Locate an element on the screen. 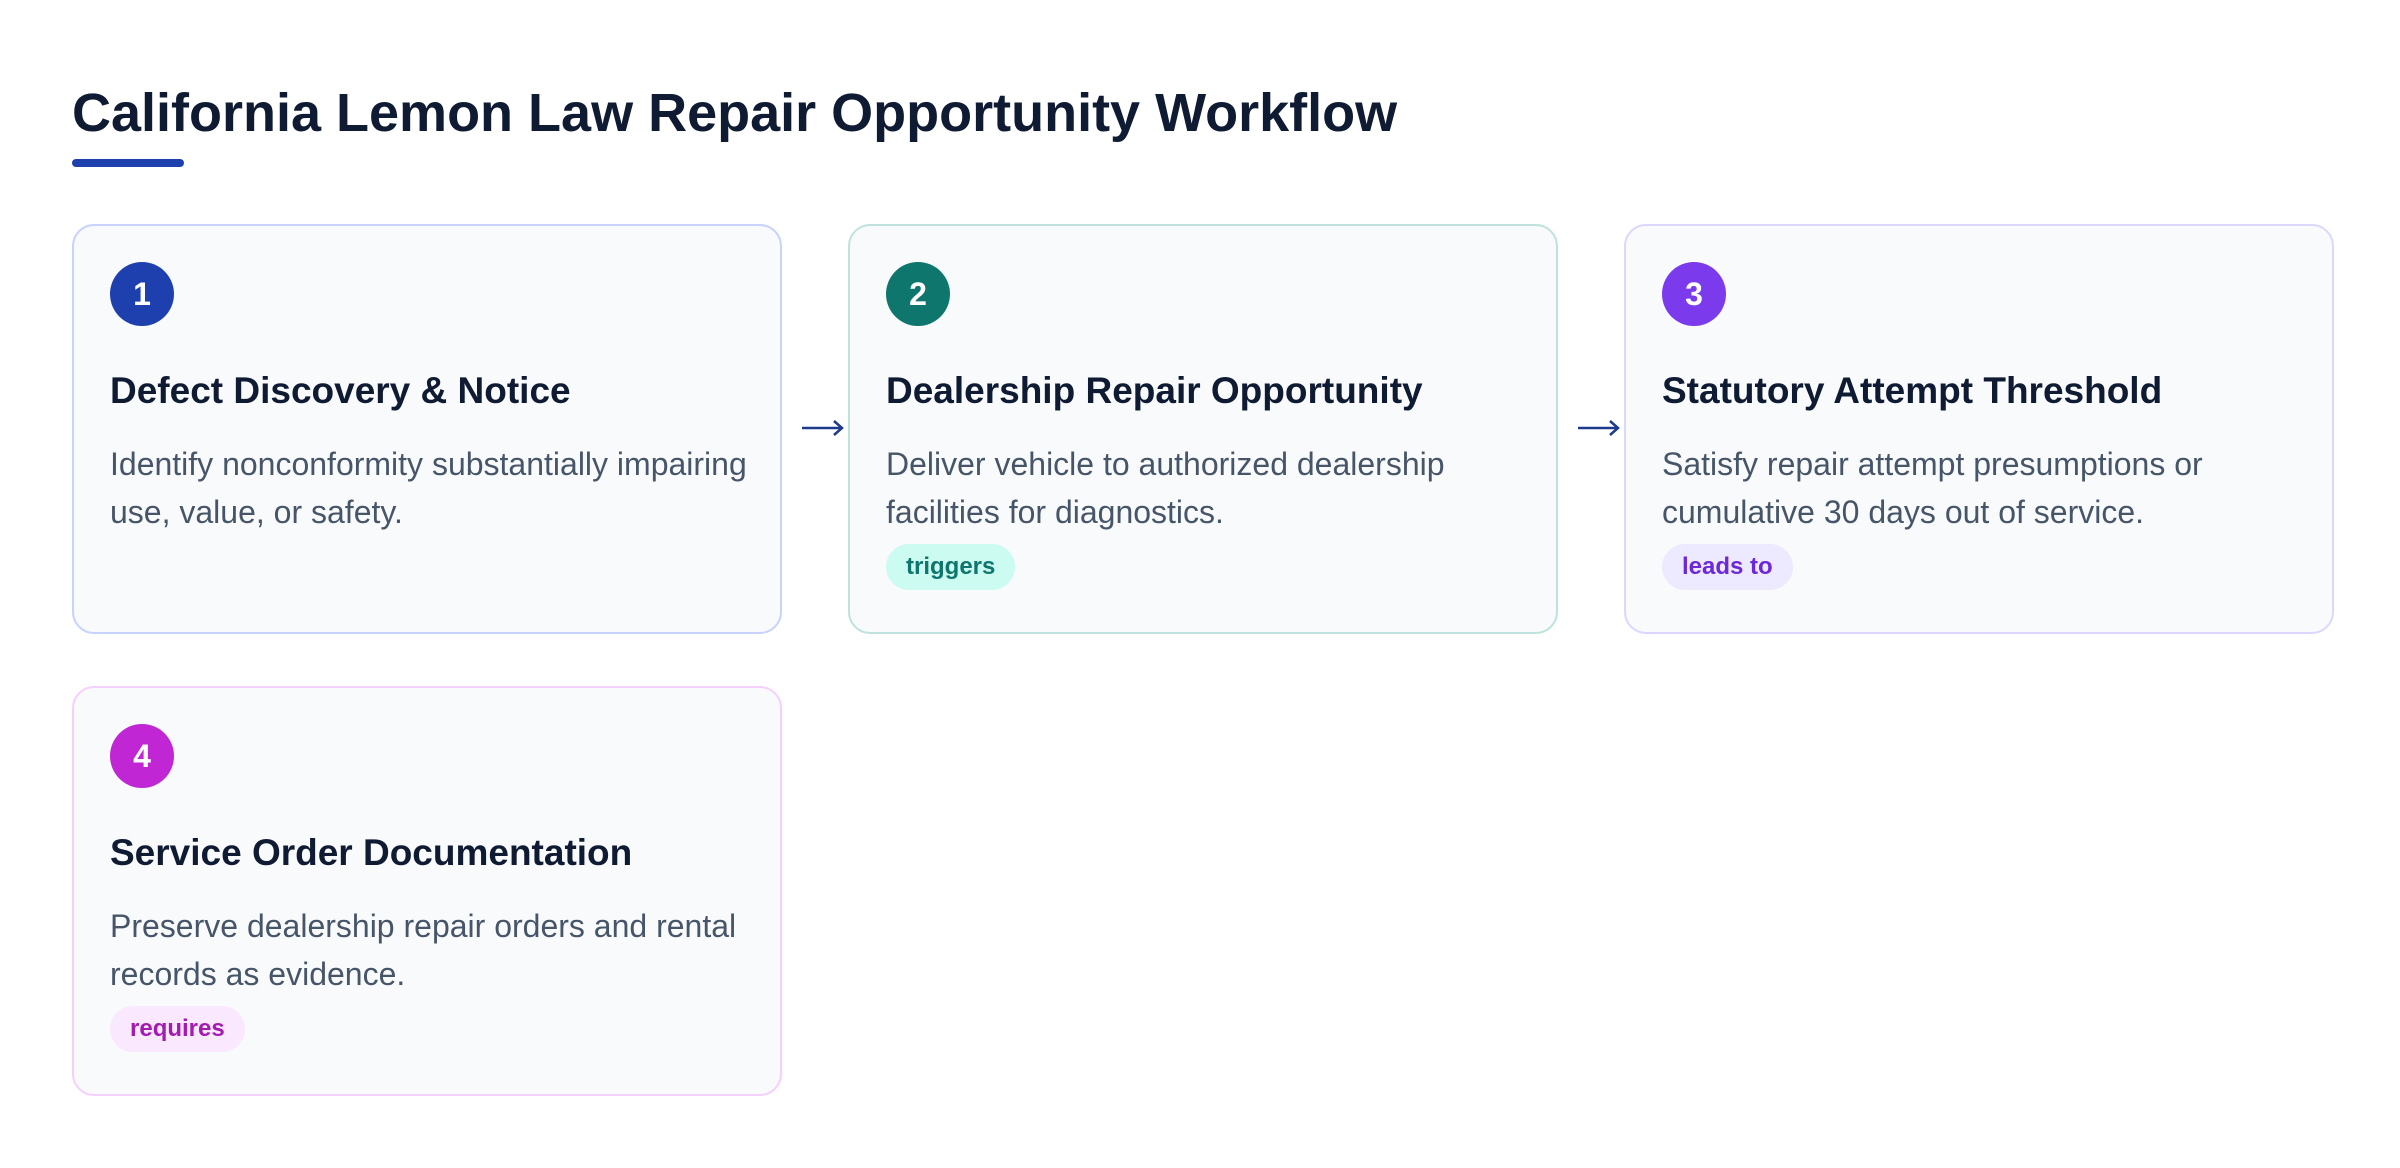 The image size is (2400, 1168). relation-tag: triggers is located at coordinates (951, 567).